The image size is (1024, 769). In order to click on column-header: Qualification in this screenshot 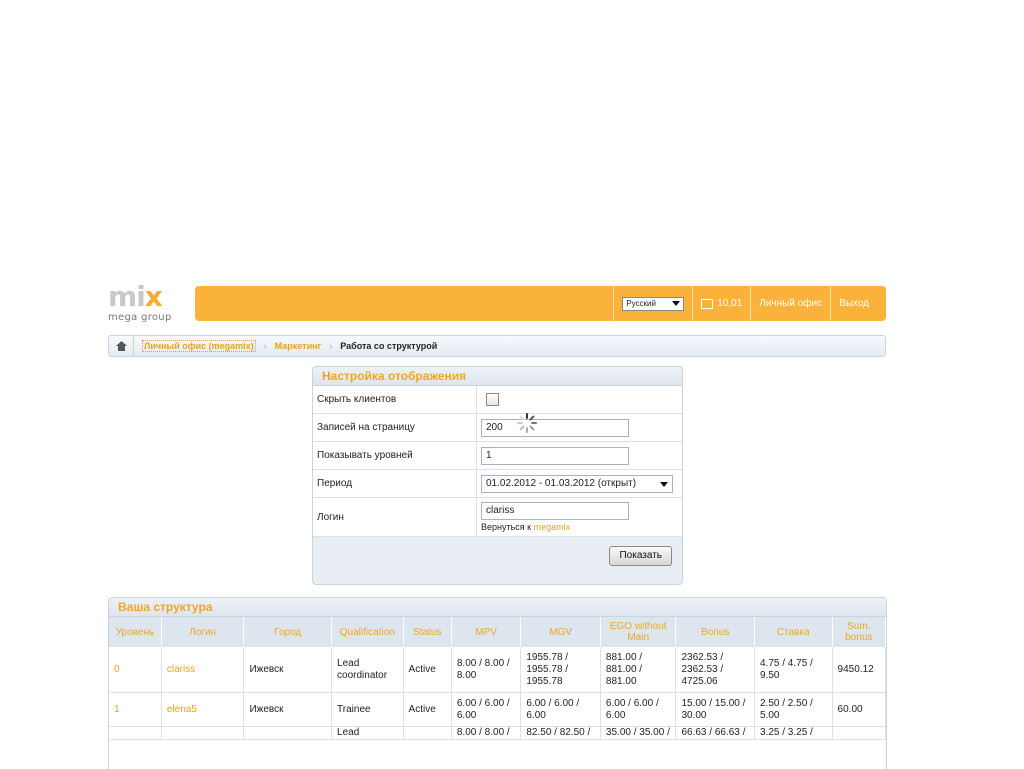, I will do `click(367, 632)`.